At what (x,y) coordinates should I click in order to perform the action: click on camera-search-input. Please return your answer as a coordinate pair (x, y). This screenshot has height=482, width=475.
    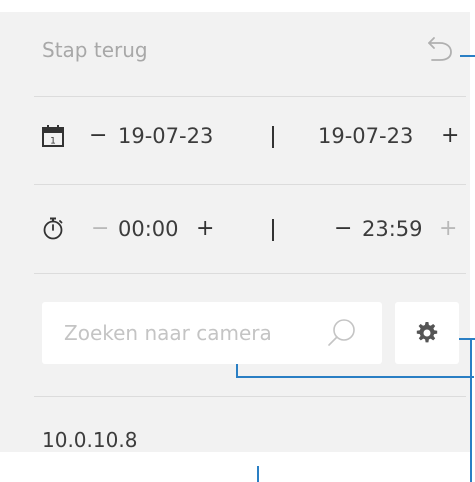
    Looking at the image, I should click on (188, 333).